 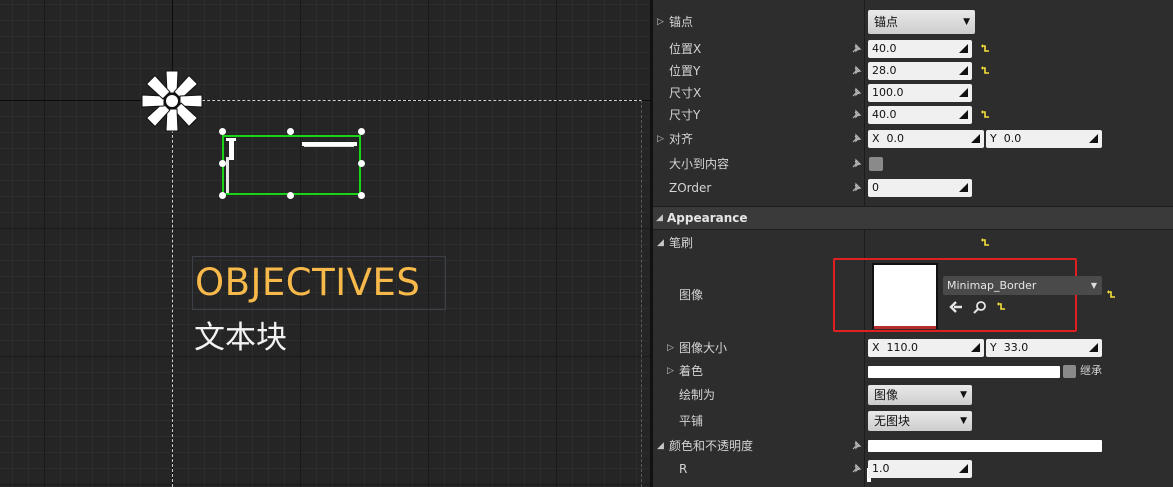 I want to click on browse-asset-search-icon, so click(x=980, y=307).